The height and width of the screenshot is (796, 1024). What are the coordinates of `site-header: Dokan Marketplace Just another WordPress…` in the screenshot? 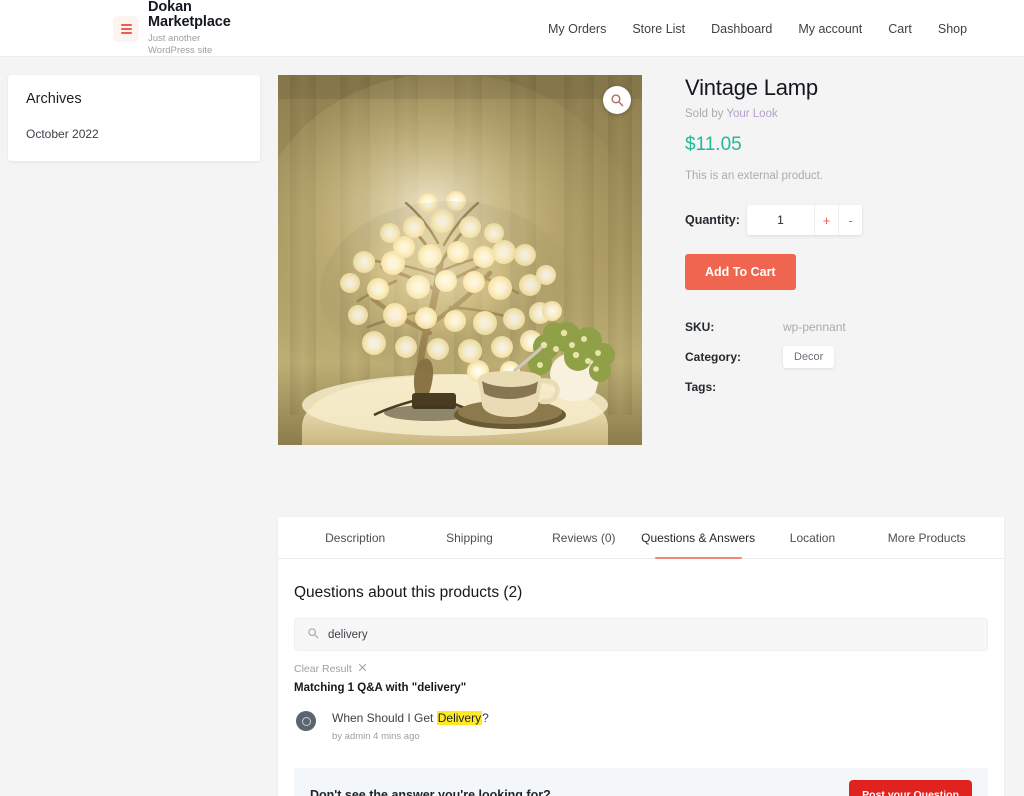 It's located at (512, 28).